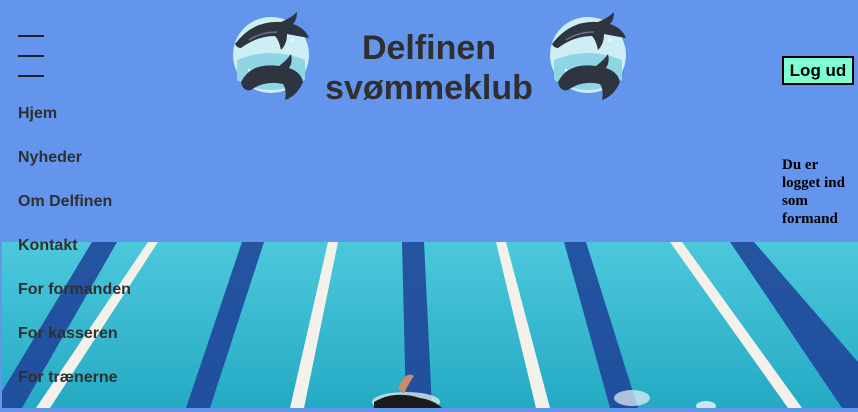  Describe the element at coordinates (74, 170) in the screenshot. I see `nav-item-nyheder: Nyheder` at that location.